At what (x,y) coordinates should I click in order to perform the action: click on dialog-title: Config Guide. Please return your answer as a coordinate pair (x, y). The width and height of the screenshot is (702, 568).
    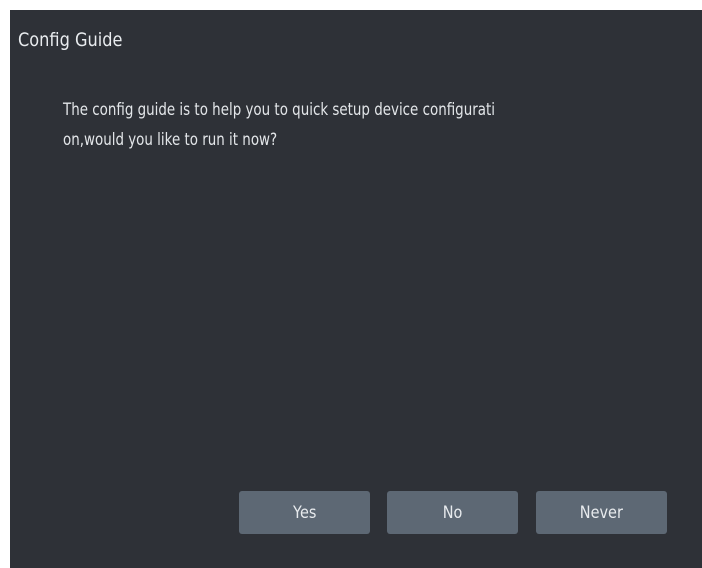
    Looking at the image, I should click on (70, 40).